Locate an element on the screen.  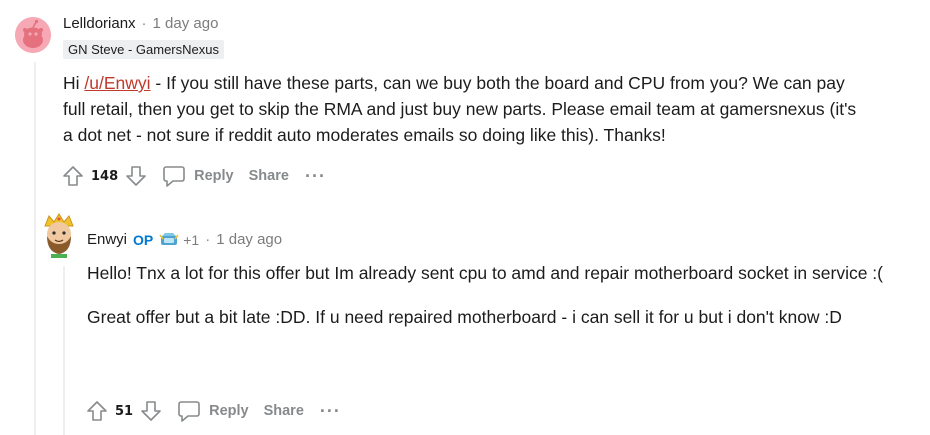
text-prefix: Hi is located at coordinates (74, 83).